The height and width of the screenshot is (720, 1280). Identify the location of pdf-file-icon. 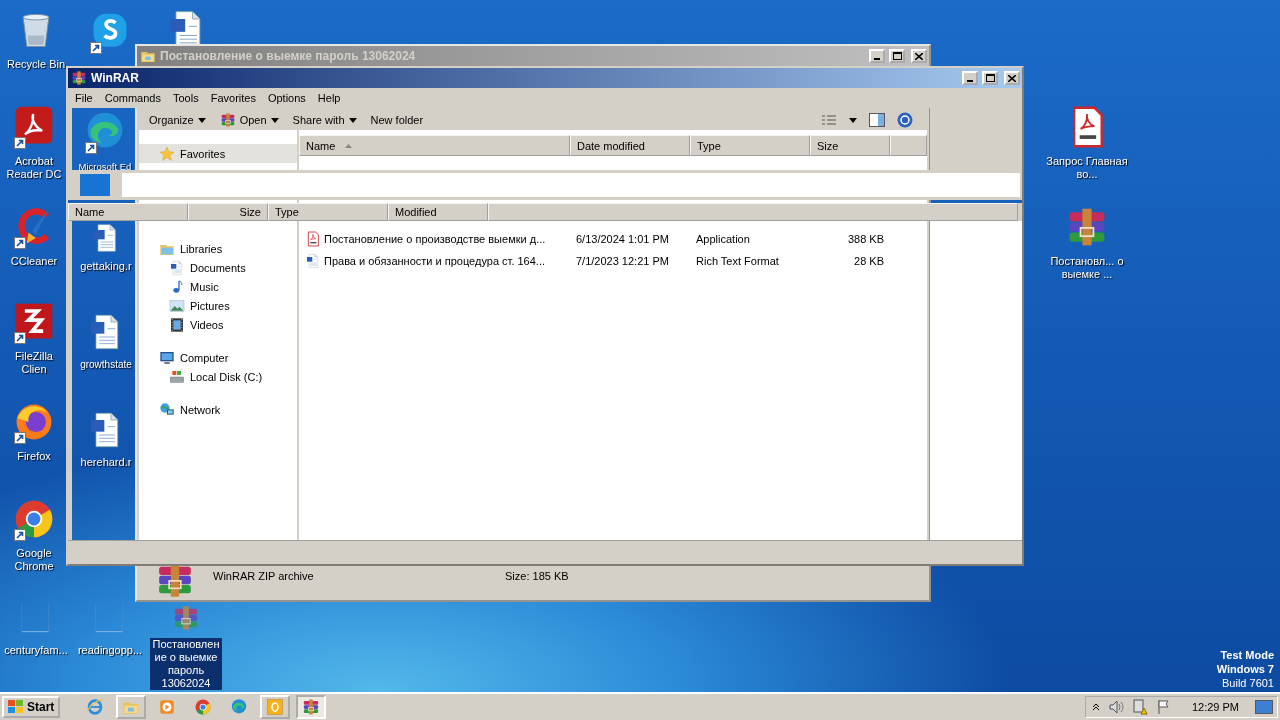
(313, 239).